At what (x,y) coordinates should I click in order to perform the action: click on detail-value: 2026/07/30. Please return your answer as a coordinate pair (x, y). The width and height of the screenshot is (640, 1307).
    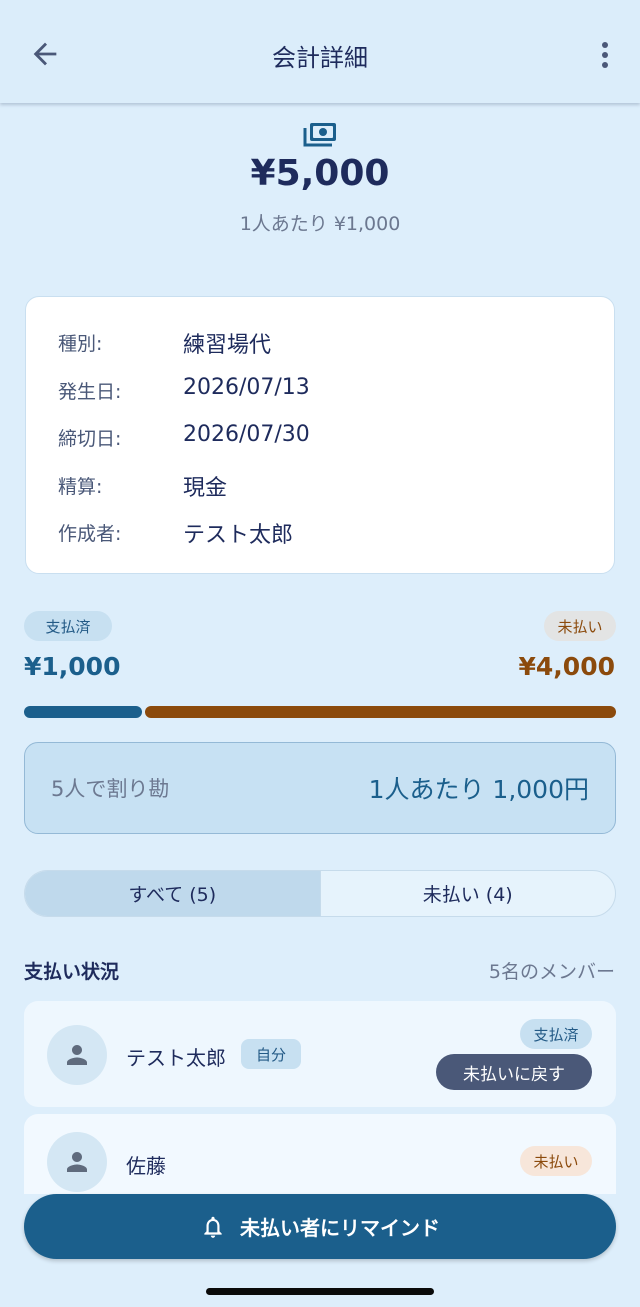
    Looking at the image, I should click on (246, 434).